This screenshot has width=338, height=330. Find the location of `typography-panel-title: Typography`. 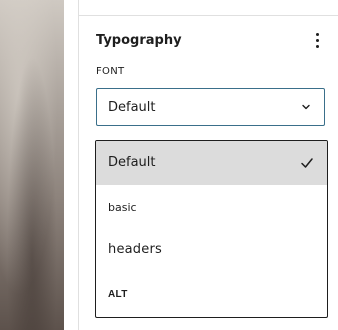

typography-panel-title: Typography is located at coordinates (139, 40).